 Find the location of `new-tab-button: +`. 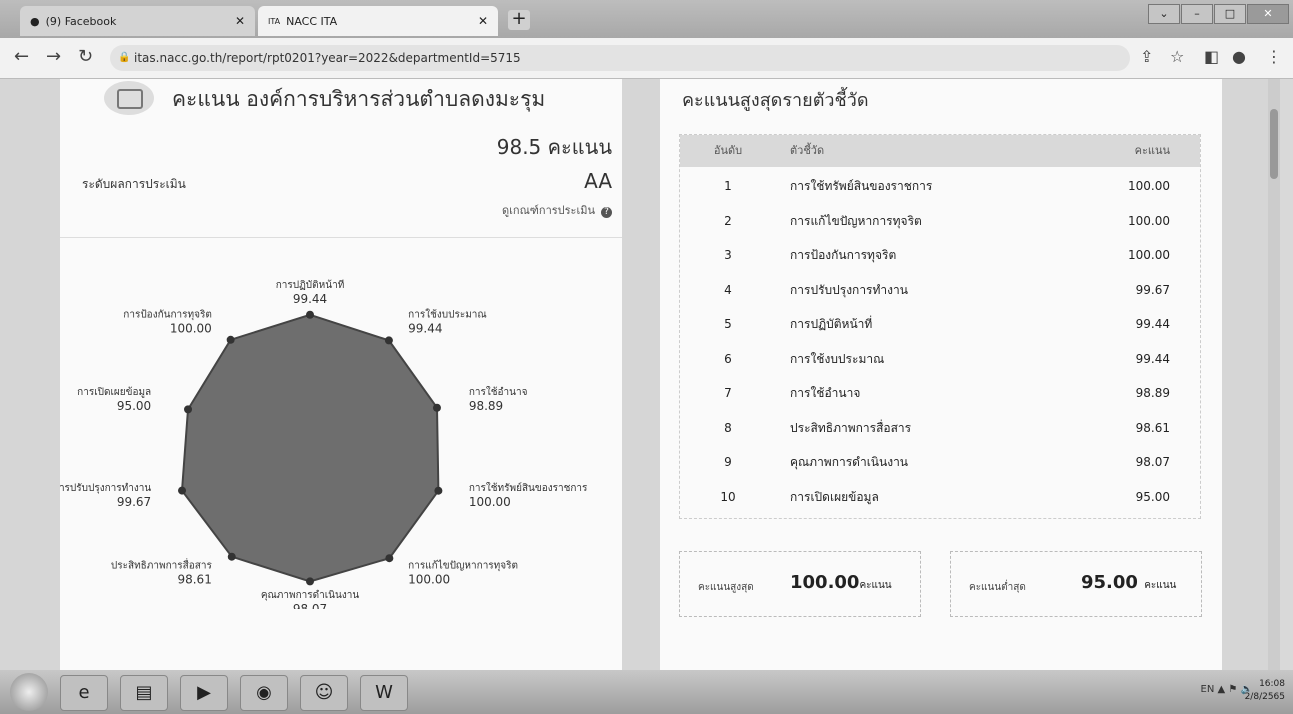

new-tab-button: + is located at coordinates (519, 20).